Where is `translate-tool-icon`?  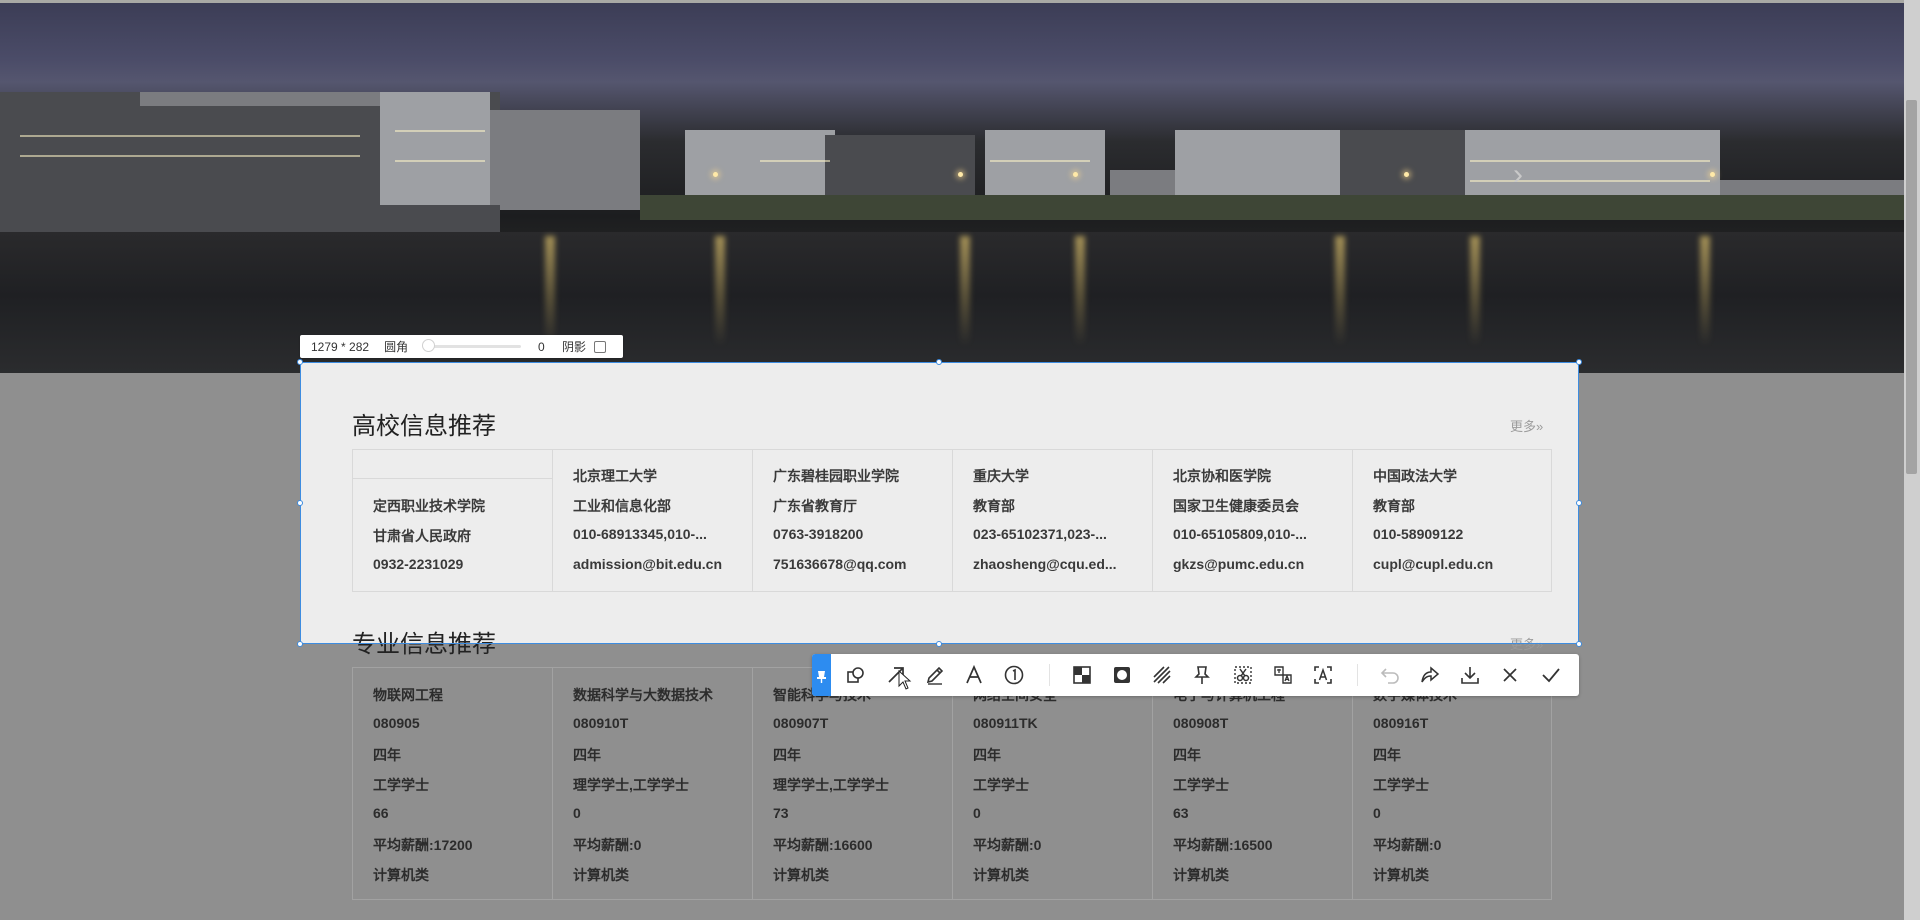 translate-tool-icon is located at coordinates (1283, 675).